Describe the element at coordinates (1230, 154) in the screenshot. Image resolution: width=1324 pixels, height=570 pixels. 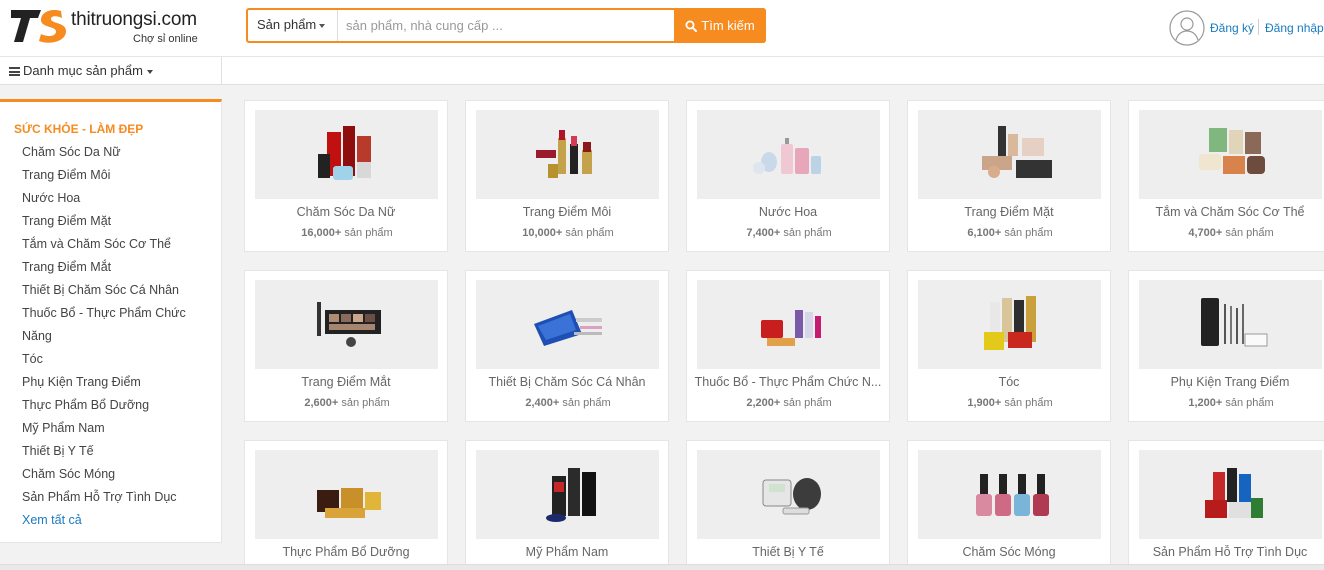
I see `body-care-image` at that location.